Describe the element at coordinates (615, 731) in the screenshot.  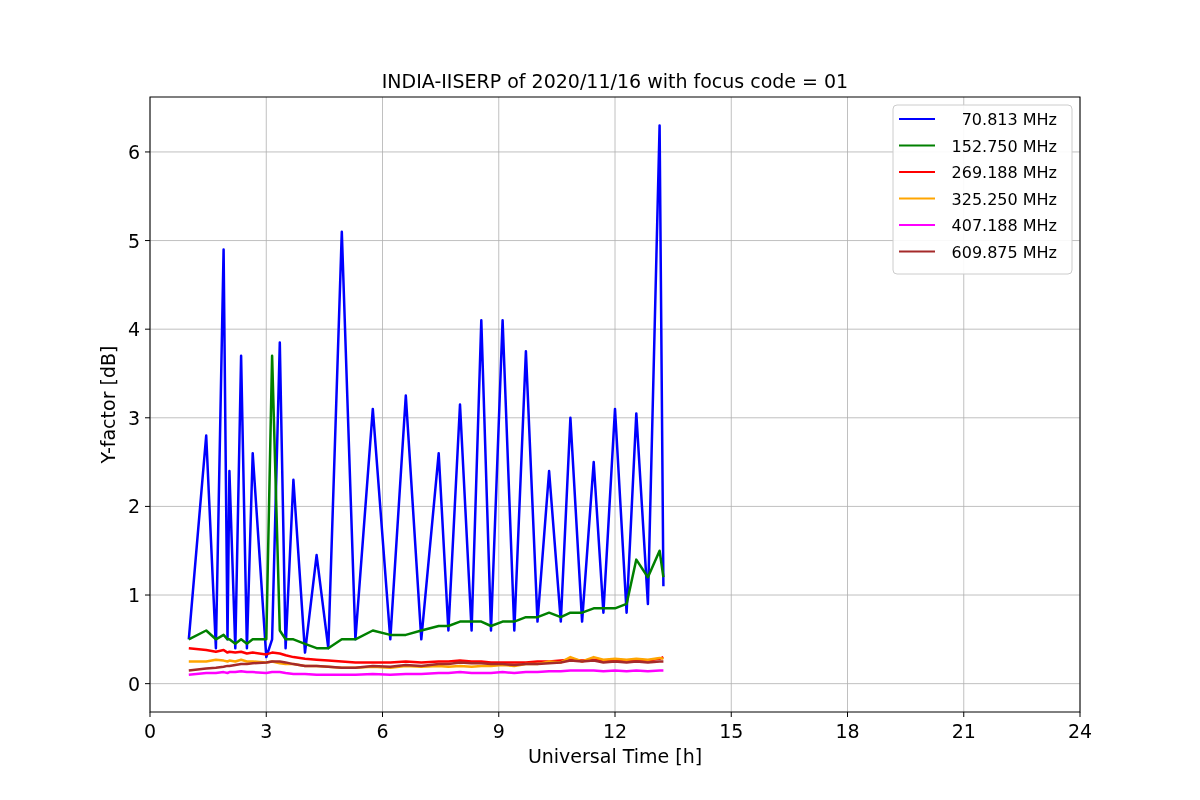
I see `x-tick-label: 12` at that location.